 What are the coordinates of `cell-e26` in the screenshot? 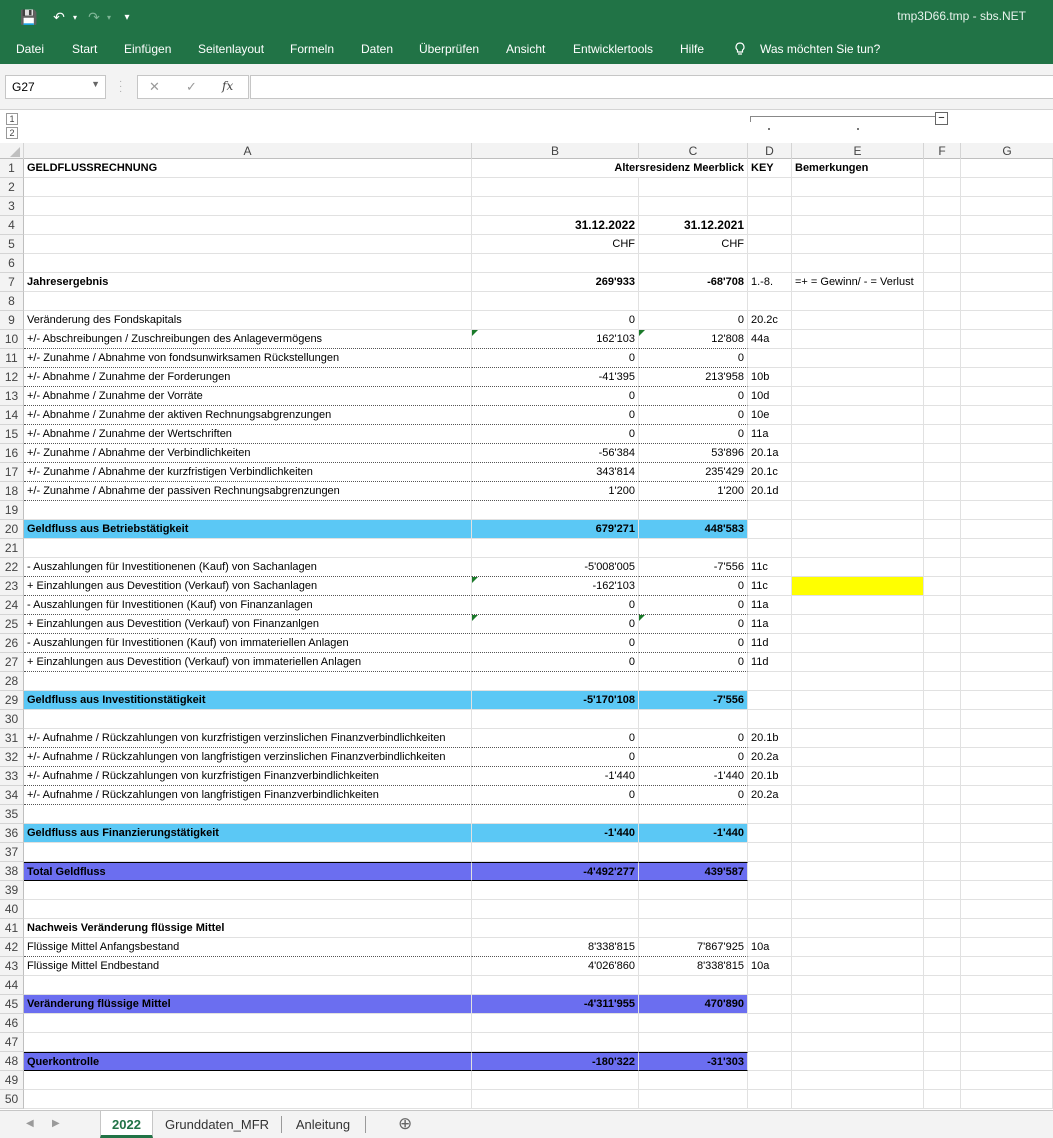 It's located at (858, 643).